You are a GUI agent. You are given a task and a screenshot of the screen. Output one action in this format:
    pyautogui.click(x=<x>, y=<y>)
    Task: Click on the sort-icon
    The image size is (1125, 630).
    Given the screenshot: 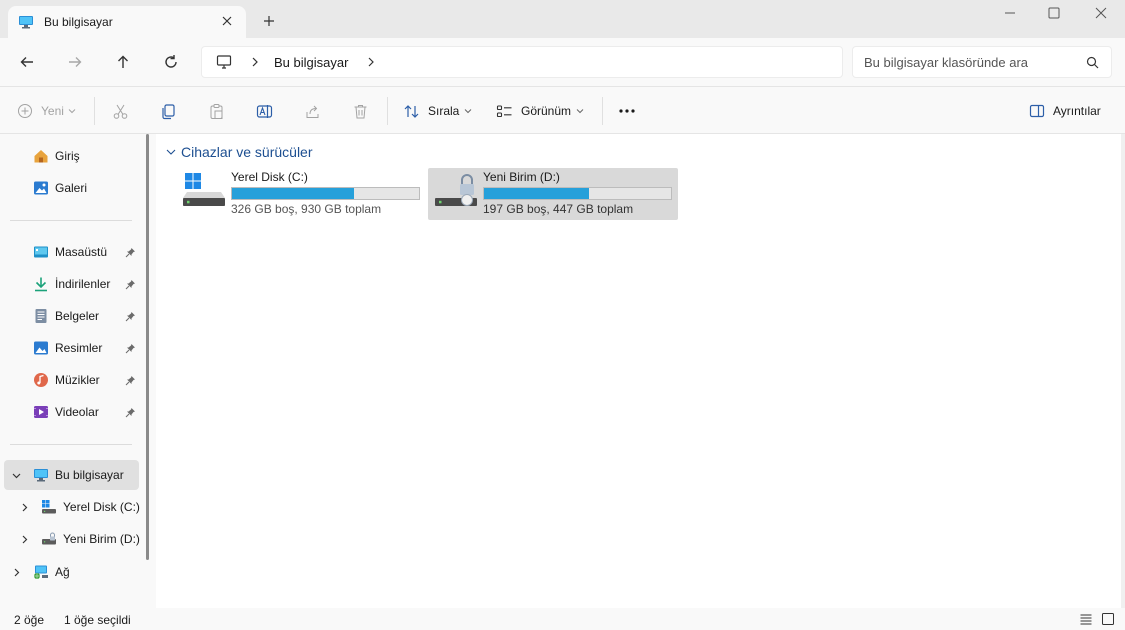 What is the action you would take?
    pyautogui.click(x=411, y=111)
    